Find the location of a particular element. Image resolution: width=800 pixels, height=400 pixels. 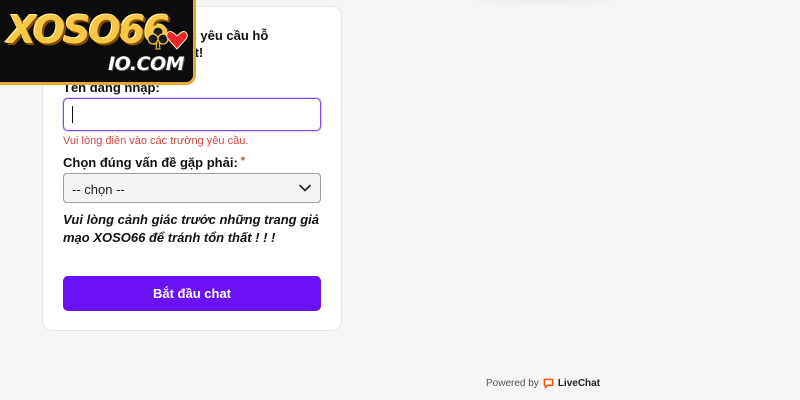

powered-by-livechat: Powered by LiveChat is located at coordinates (543, 383).